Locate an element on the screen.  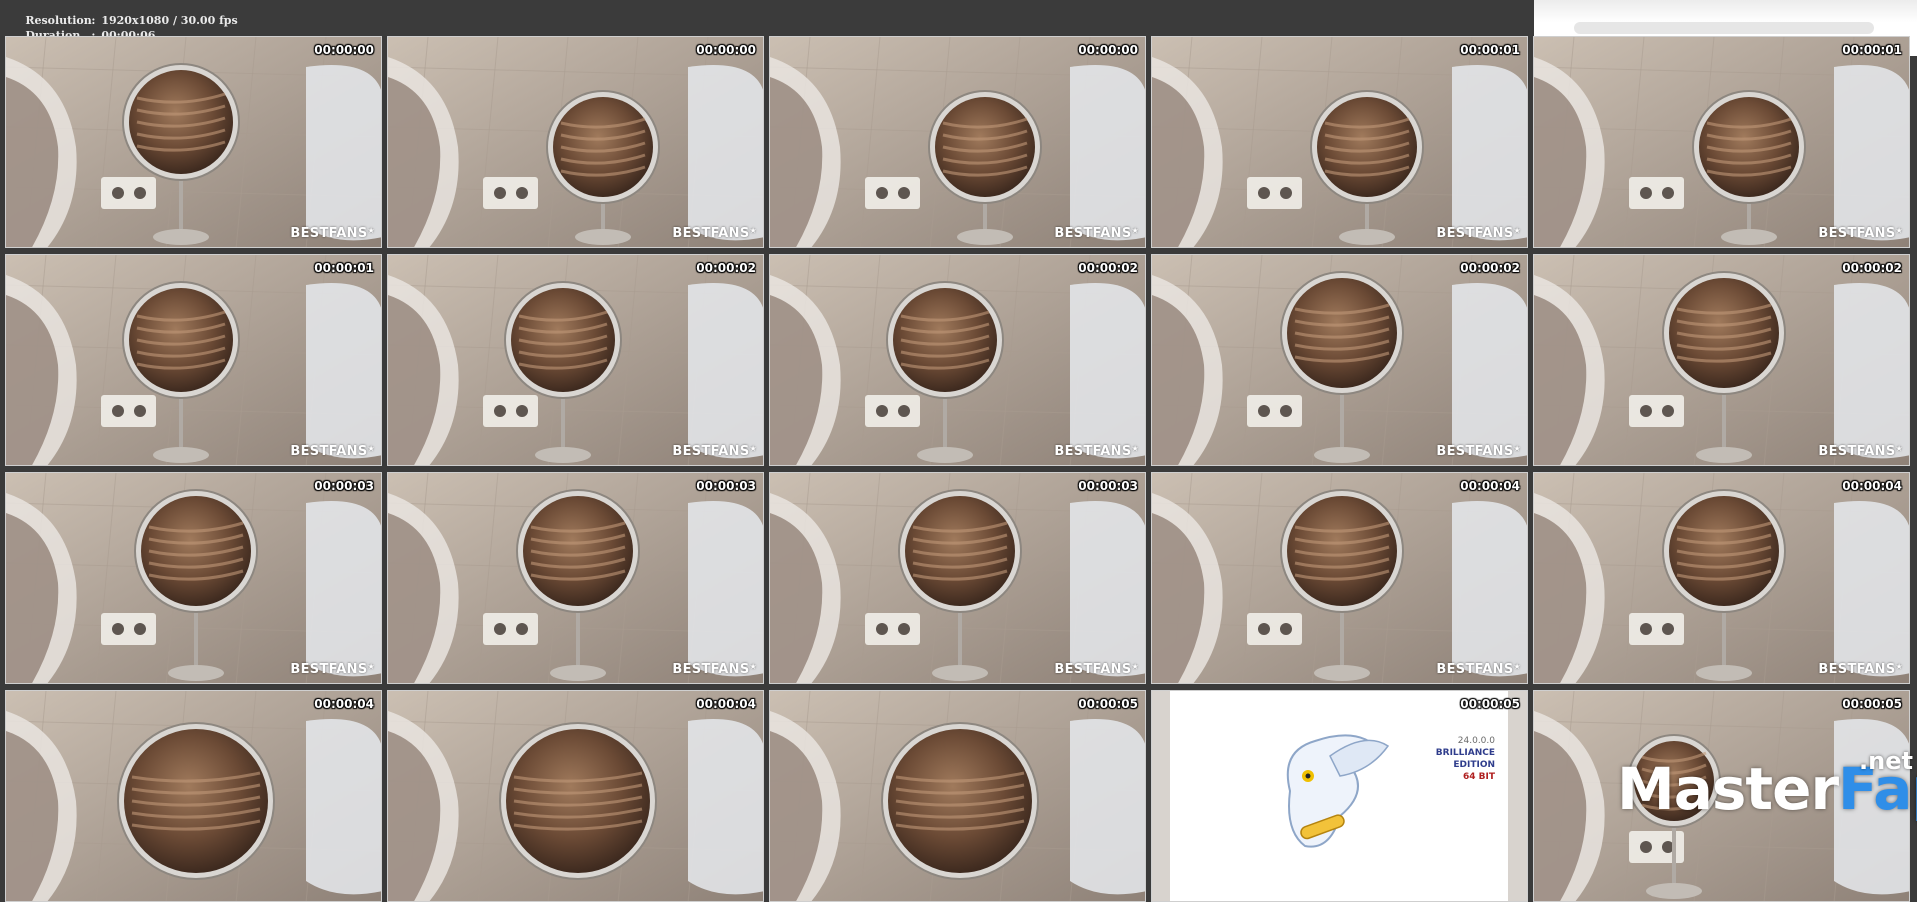
resolution-row: Resolution: 1920x1080 / 30.00 fps is located at coordinates (123, 13).